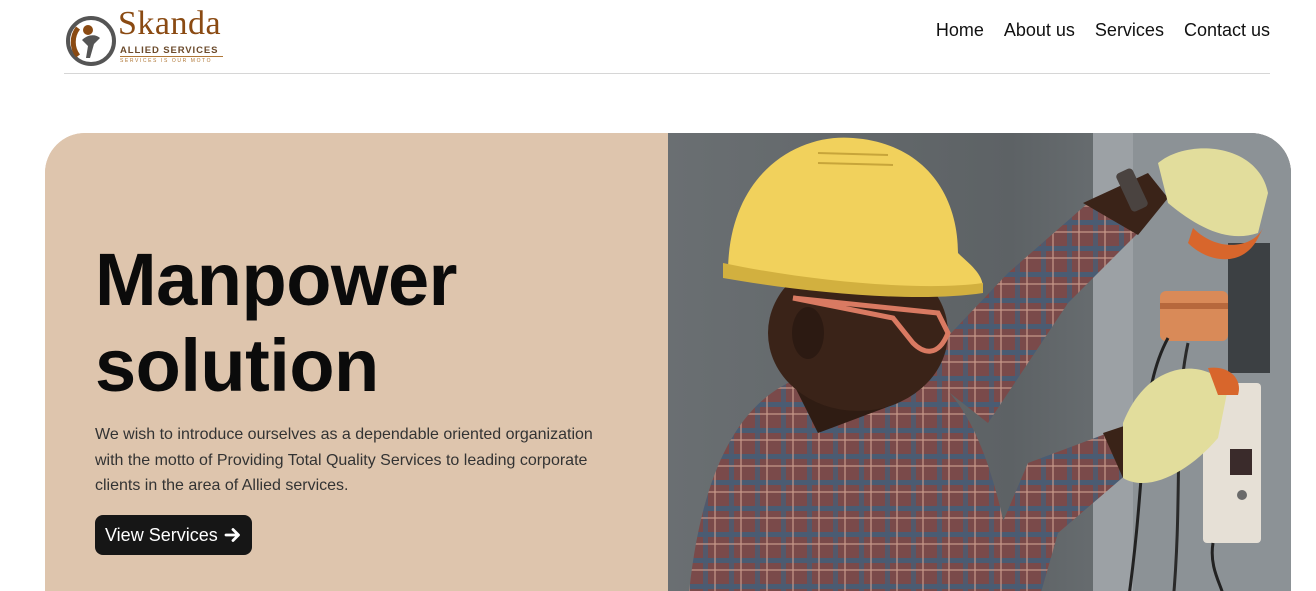 This screenshot has width=1316, height=591. What do you see at coordinates (960, 30) in the screenshot?
I see `nav-home: Home` at bounding box center [960, 30].